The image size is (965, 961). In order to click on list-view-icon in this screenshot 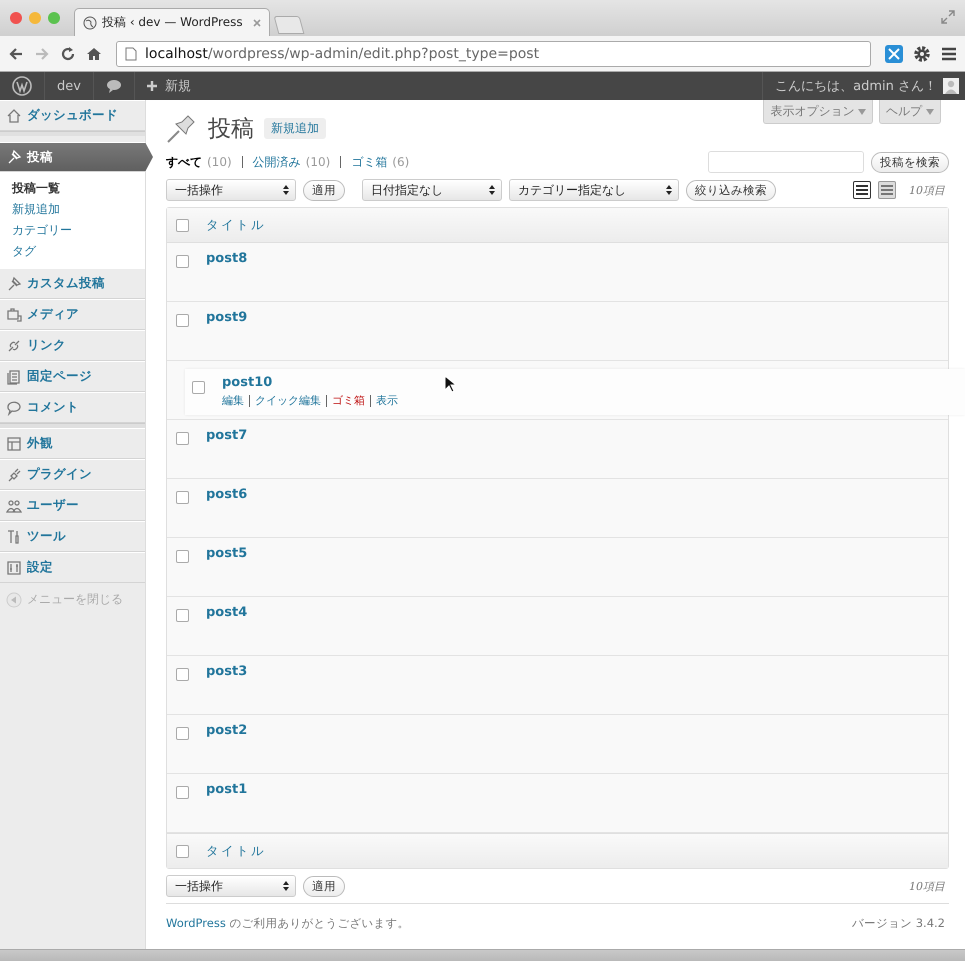, I will do `click(862, 190)`.